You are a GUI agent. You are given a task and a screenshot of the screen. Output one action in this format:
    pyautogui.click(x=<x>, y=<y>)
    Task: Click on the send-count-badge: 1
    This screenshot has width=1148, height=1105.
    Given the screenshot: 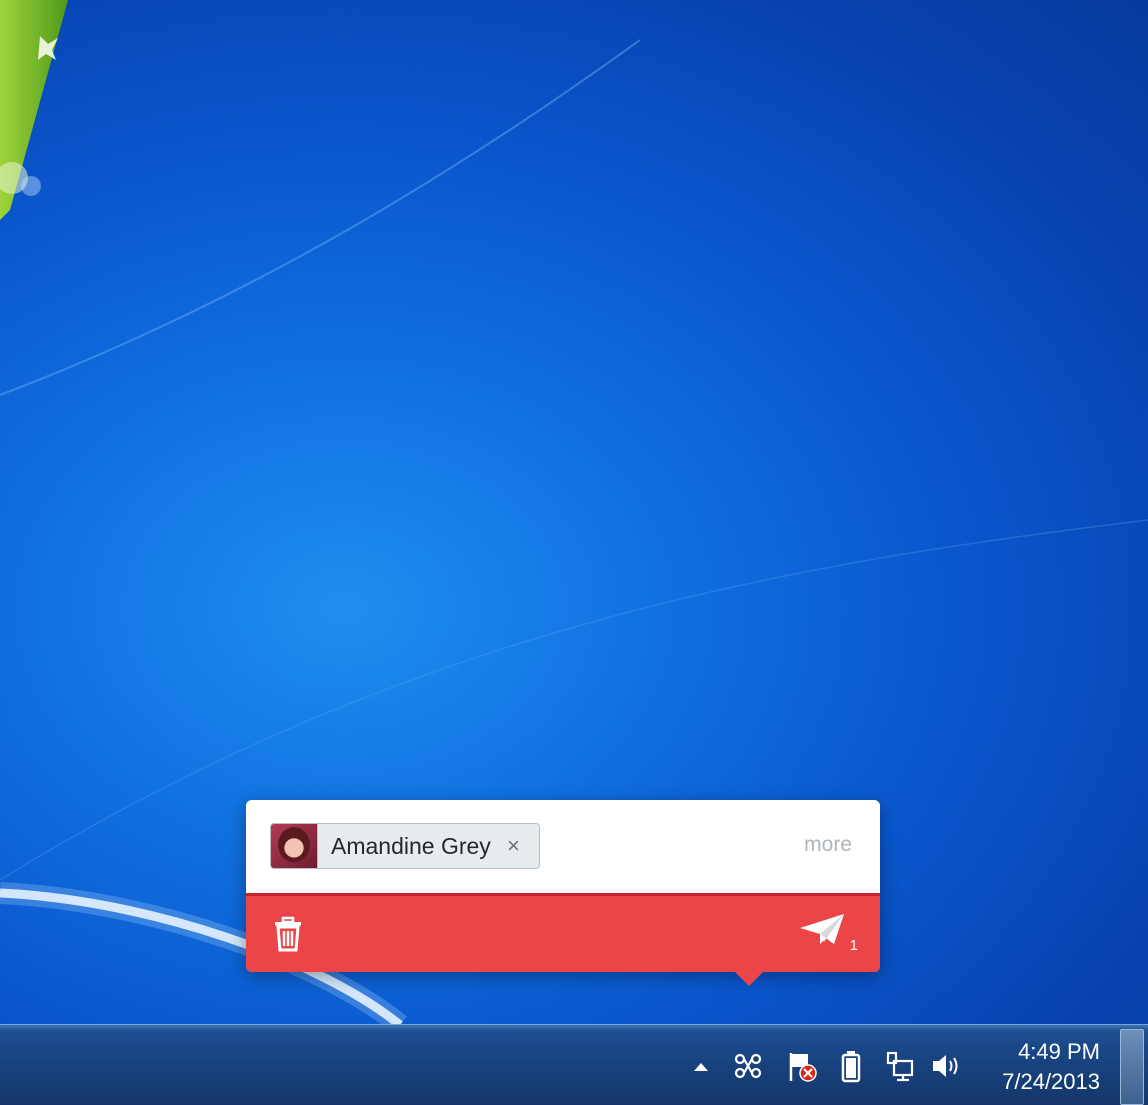 What is the action you would take?
    pyautogui.click(x=853, y=945)
    